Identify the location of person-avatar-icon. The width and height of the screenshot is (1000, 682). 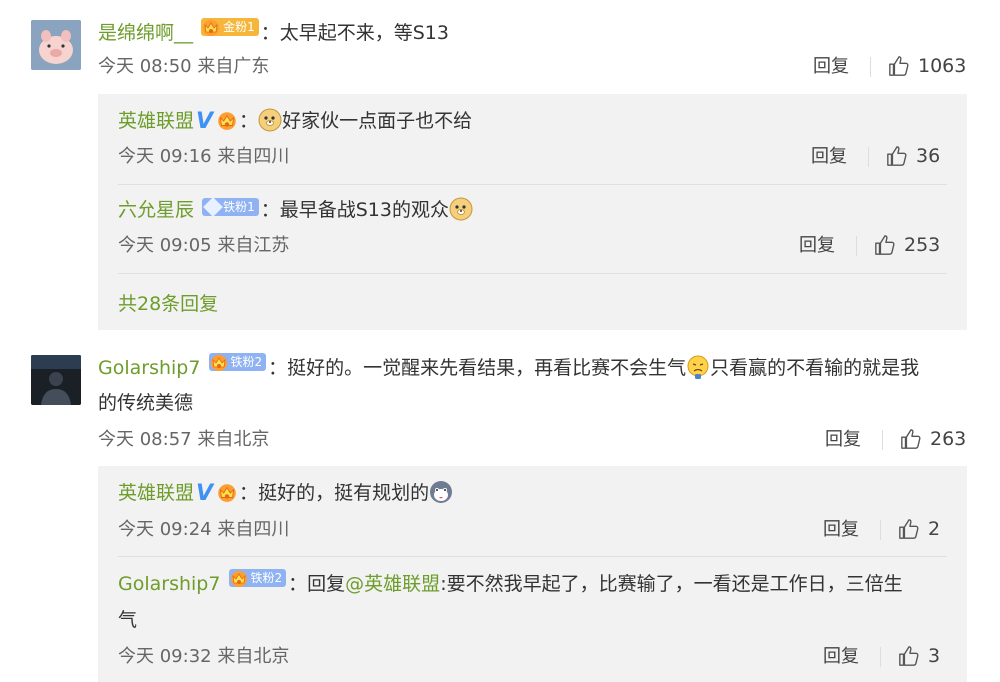
(56, 380).